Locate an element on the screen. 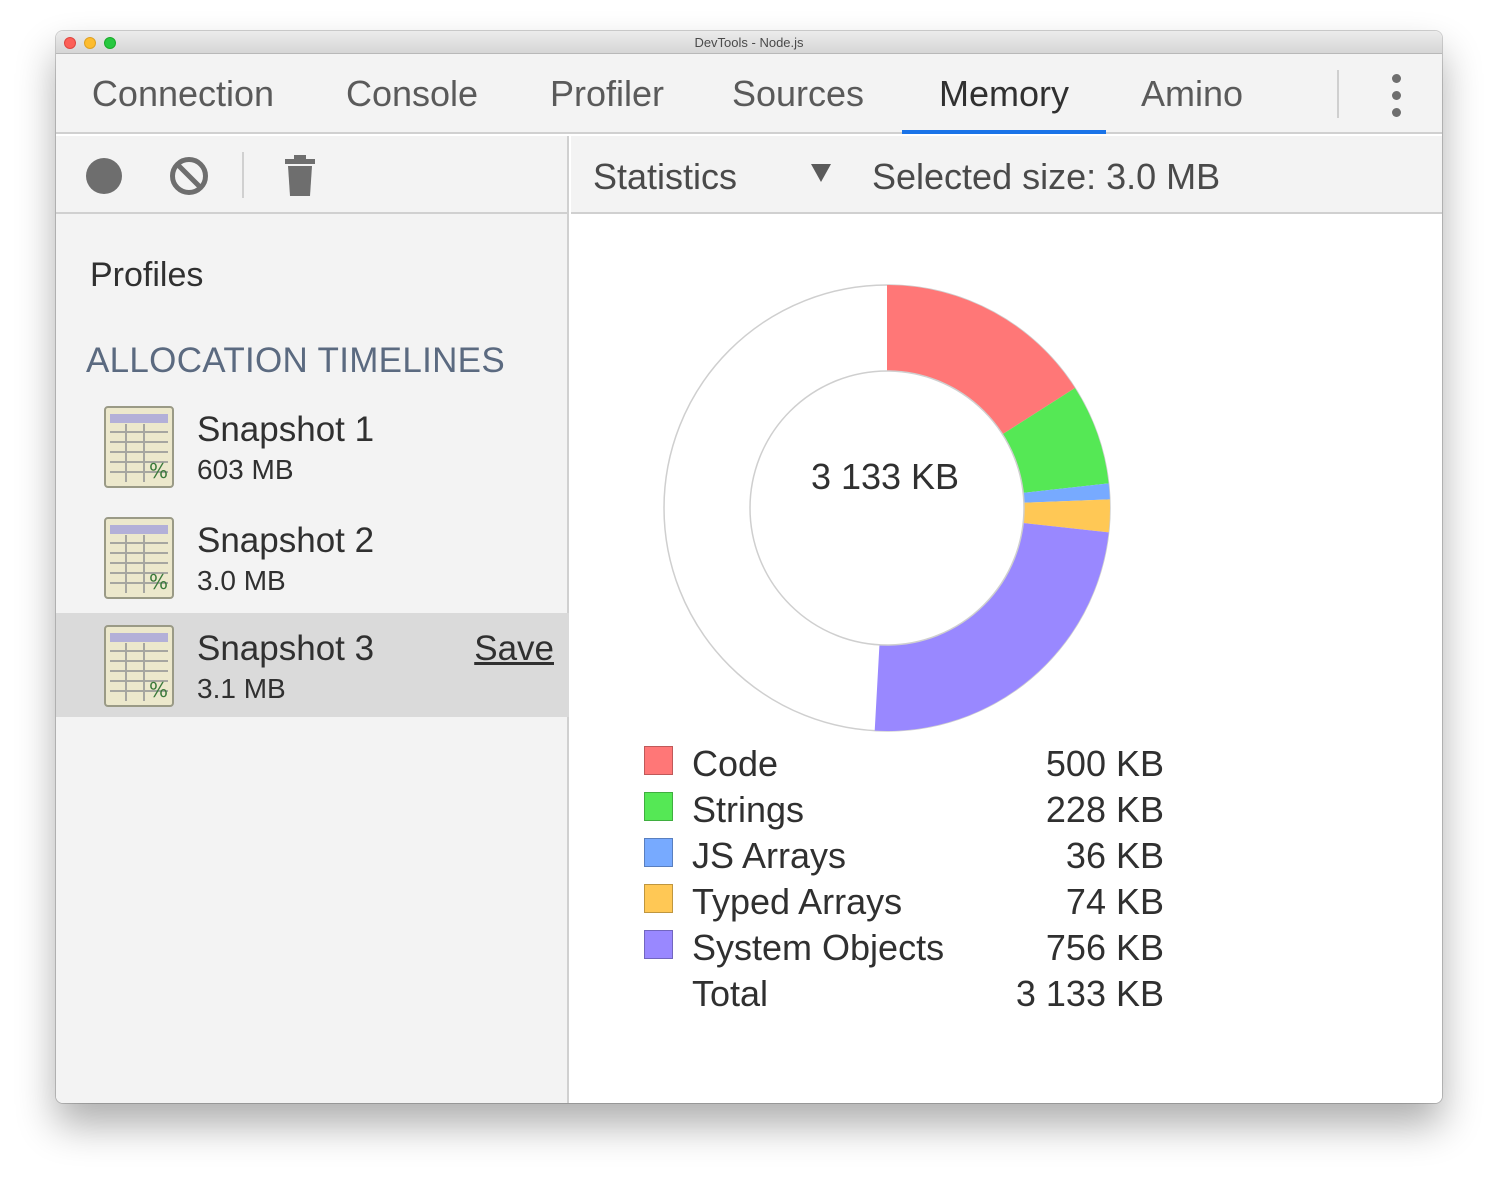  profiles-heading: Profiles is located at coordinates (147, 275).